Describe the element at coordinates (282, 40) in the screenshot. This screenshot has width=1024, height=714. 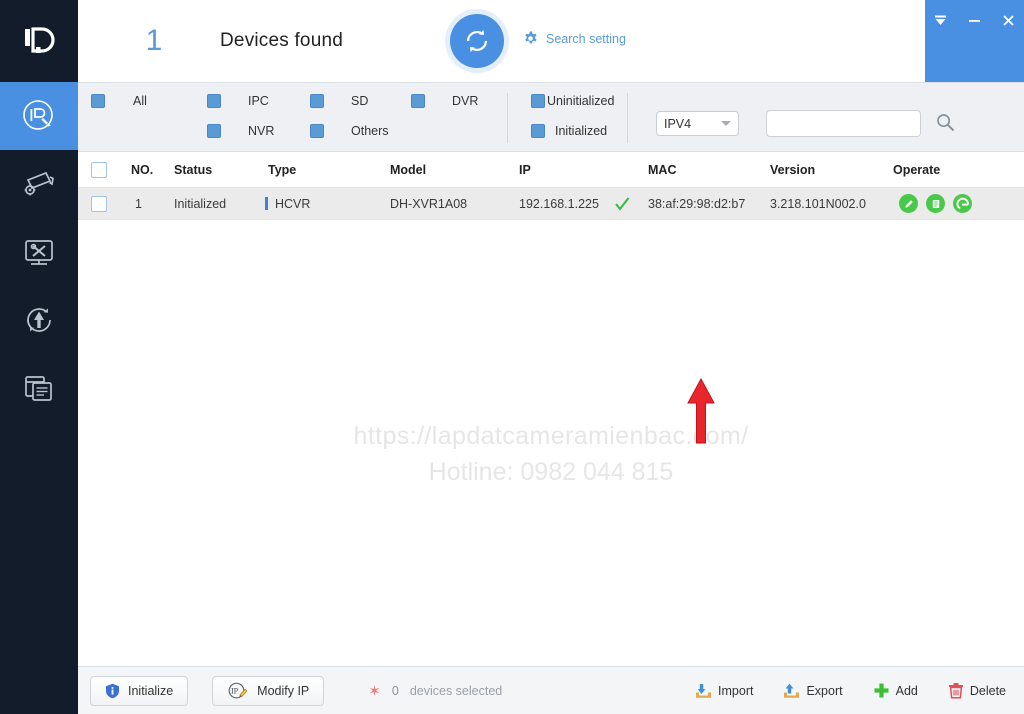
I see `devices-found-label: Devices found` at that location.